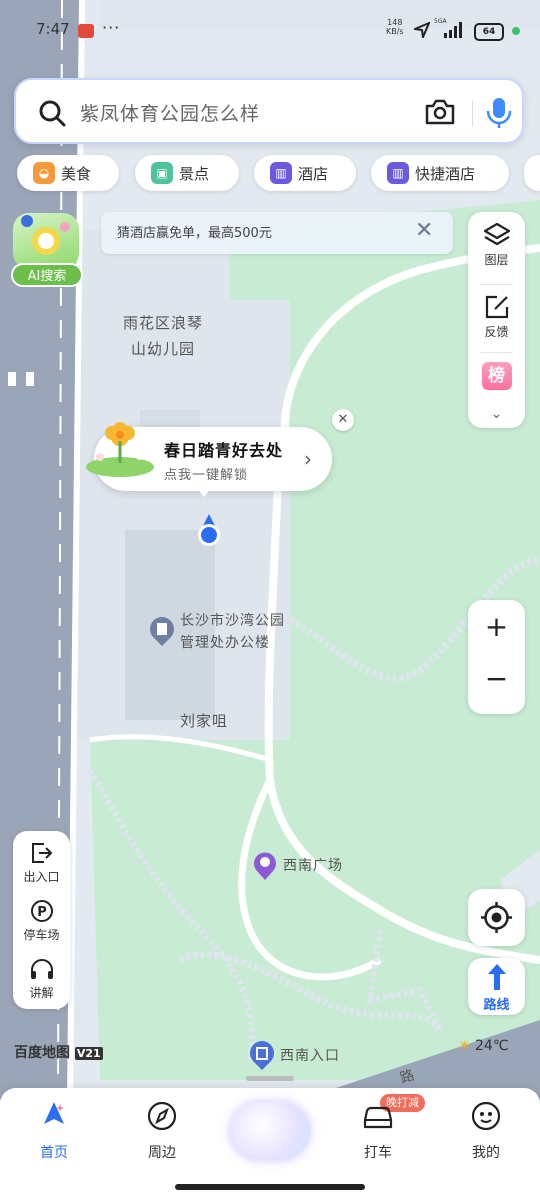  Describe the element at coordinates (86, 31) in the screenshot. I see `notification-app-icon` at that location.